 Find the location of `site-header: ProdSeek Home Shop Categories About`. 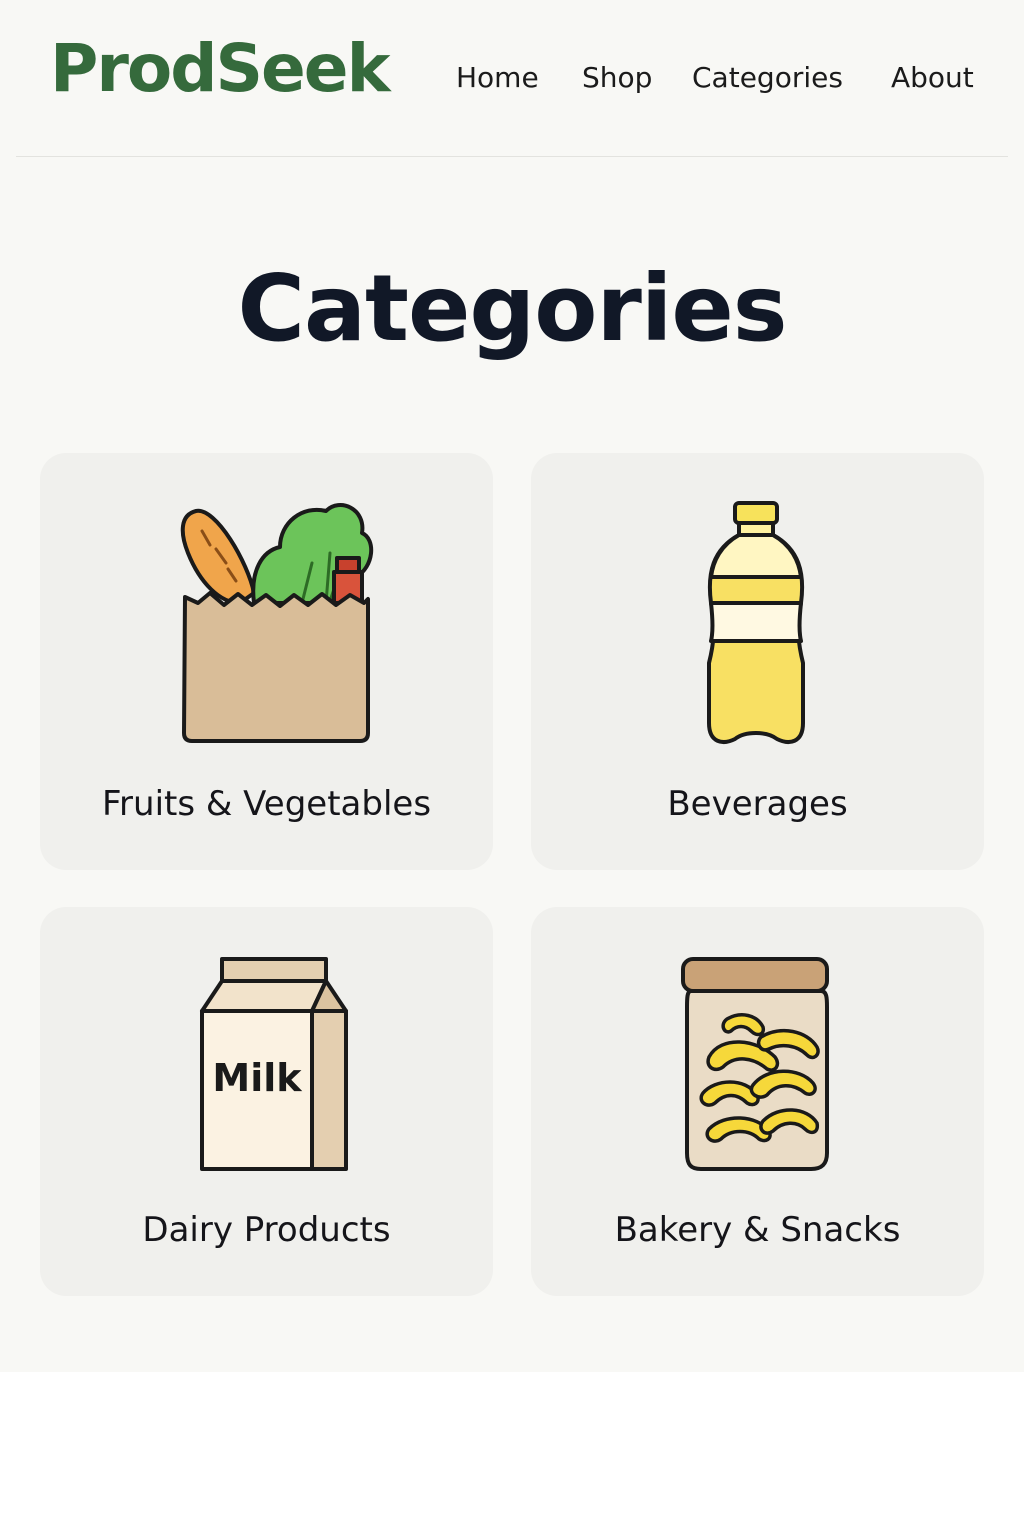

site-header: ProdSeek Home Shop Categories About is located at coordinates (512, 78).